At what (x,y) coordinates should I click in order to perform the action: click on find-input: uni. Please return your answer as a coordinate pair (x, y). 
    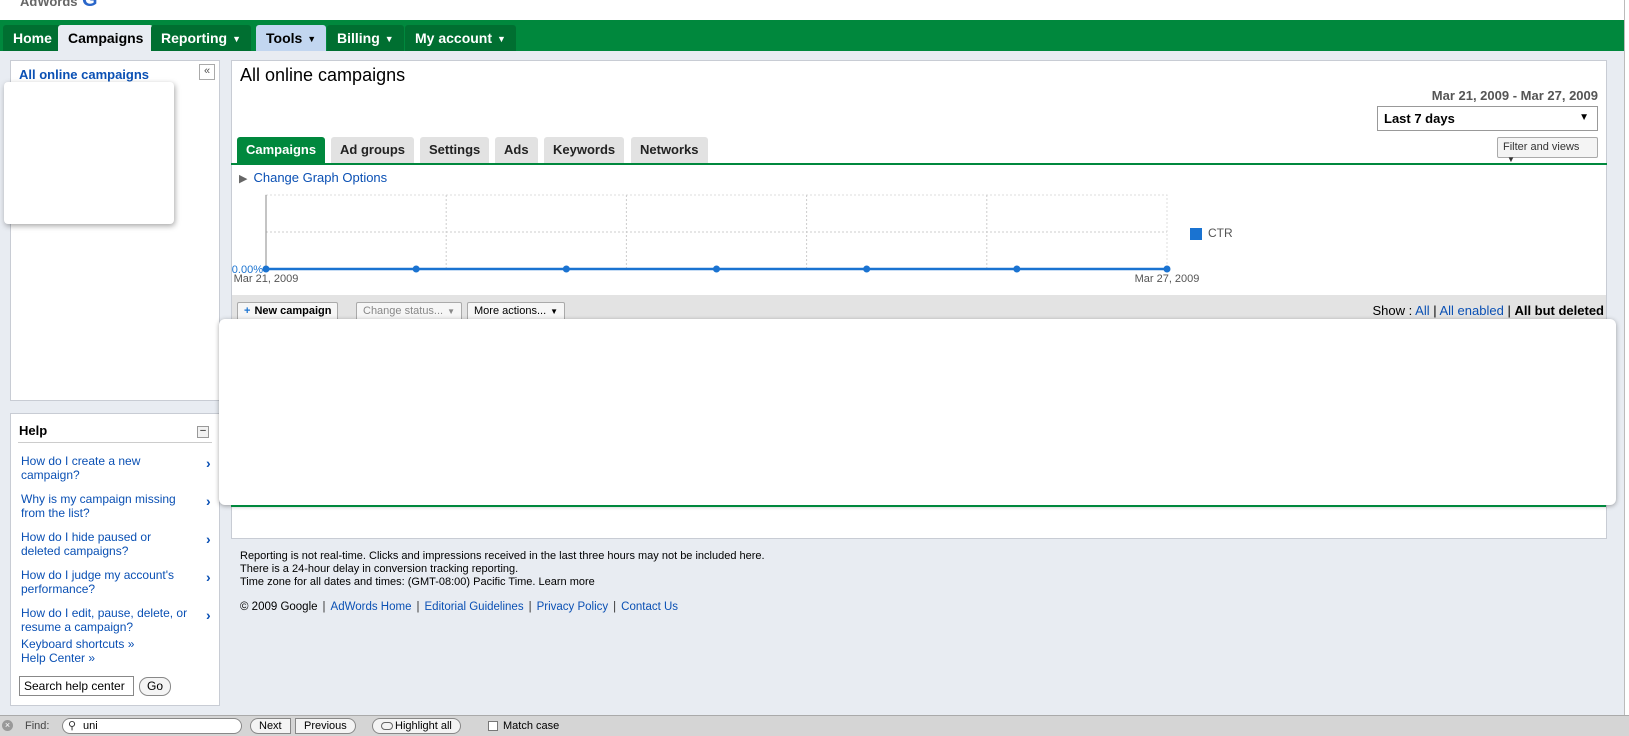
    Looking at the image, I should click on (152, 726).